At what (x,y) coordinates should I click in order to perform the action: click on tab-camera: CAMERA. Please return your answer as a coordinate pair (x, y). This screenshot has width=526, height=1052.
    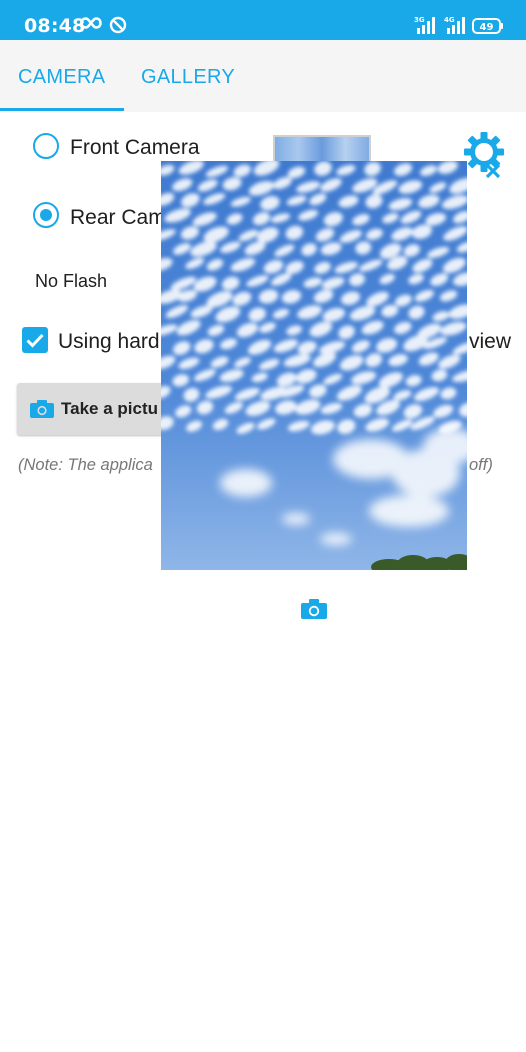
    Looking at the image, I should click on (61, 77).